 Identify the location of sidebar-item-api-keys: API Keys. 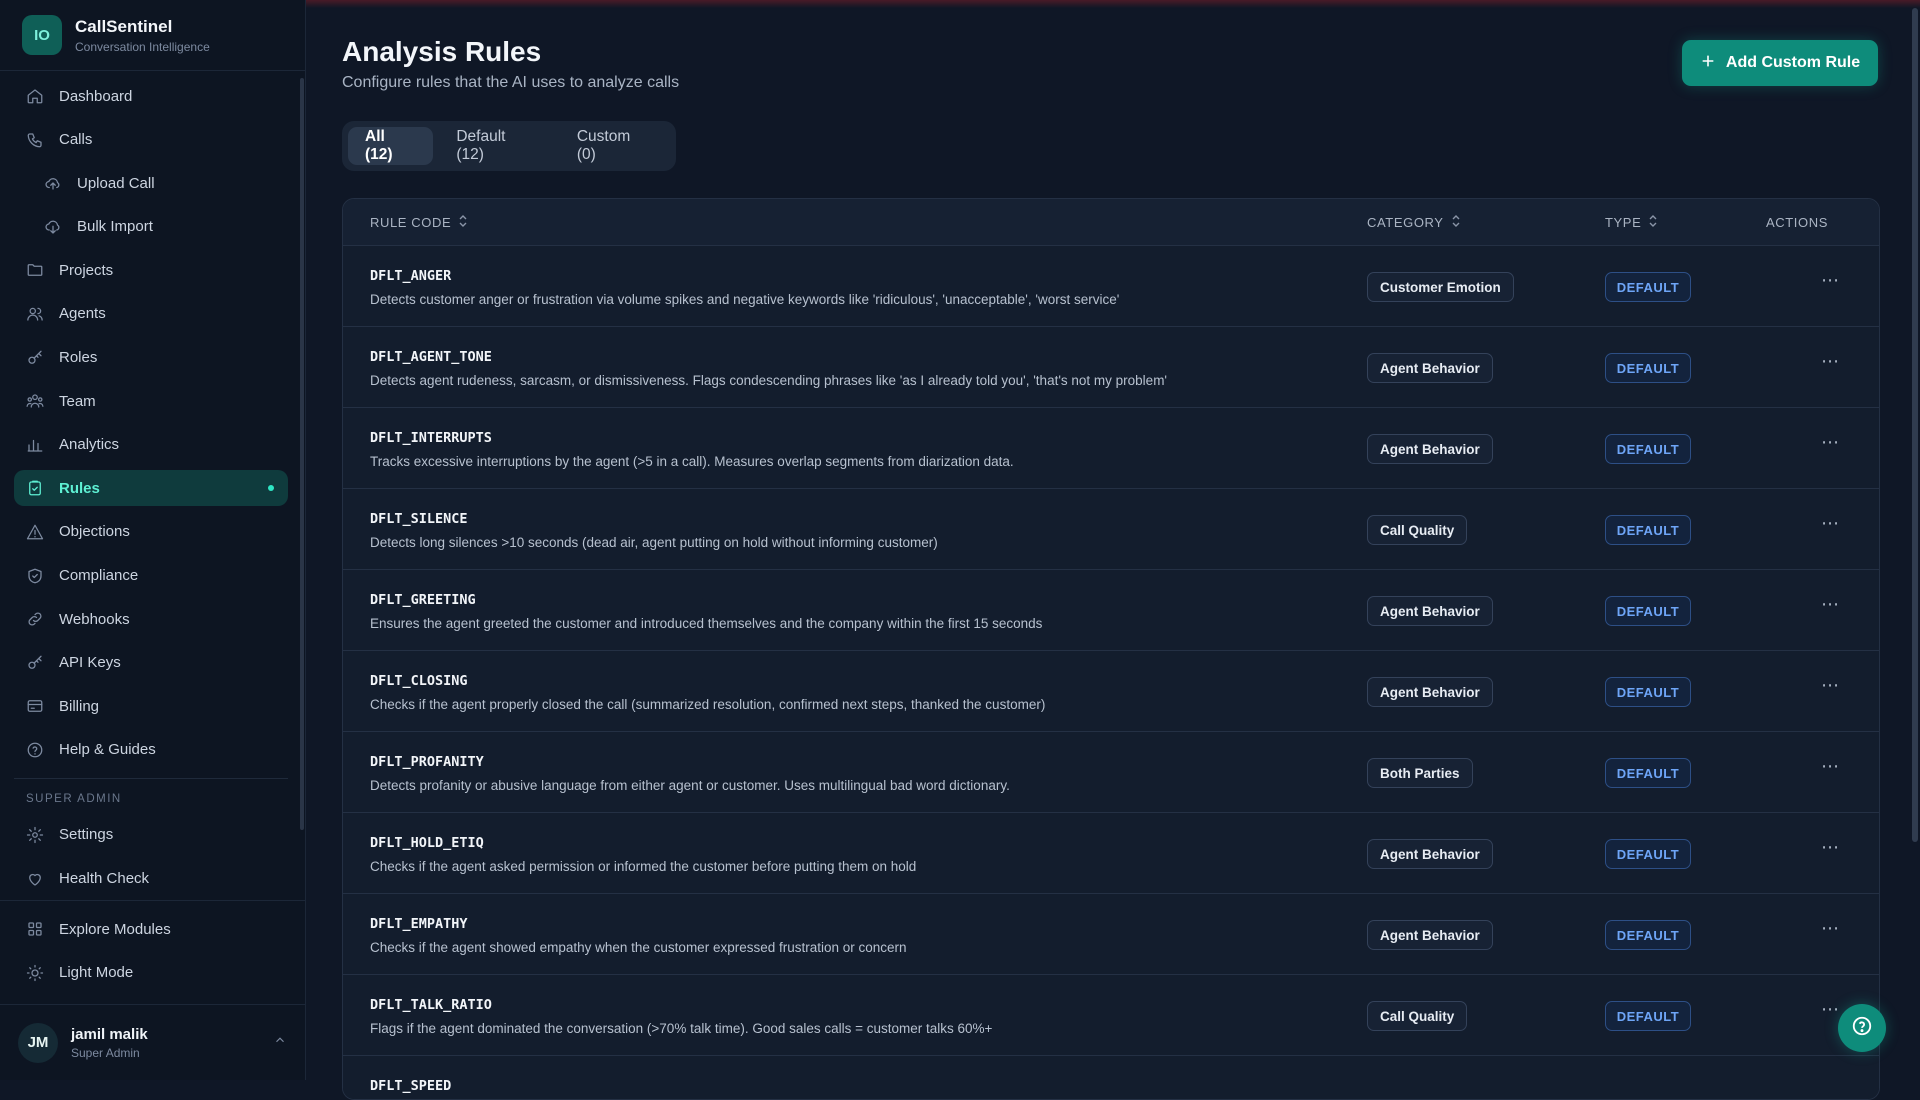
(151, 663).